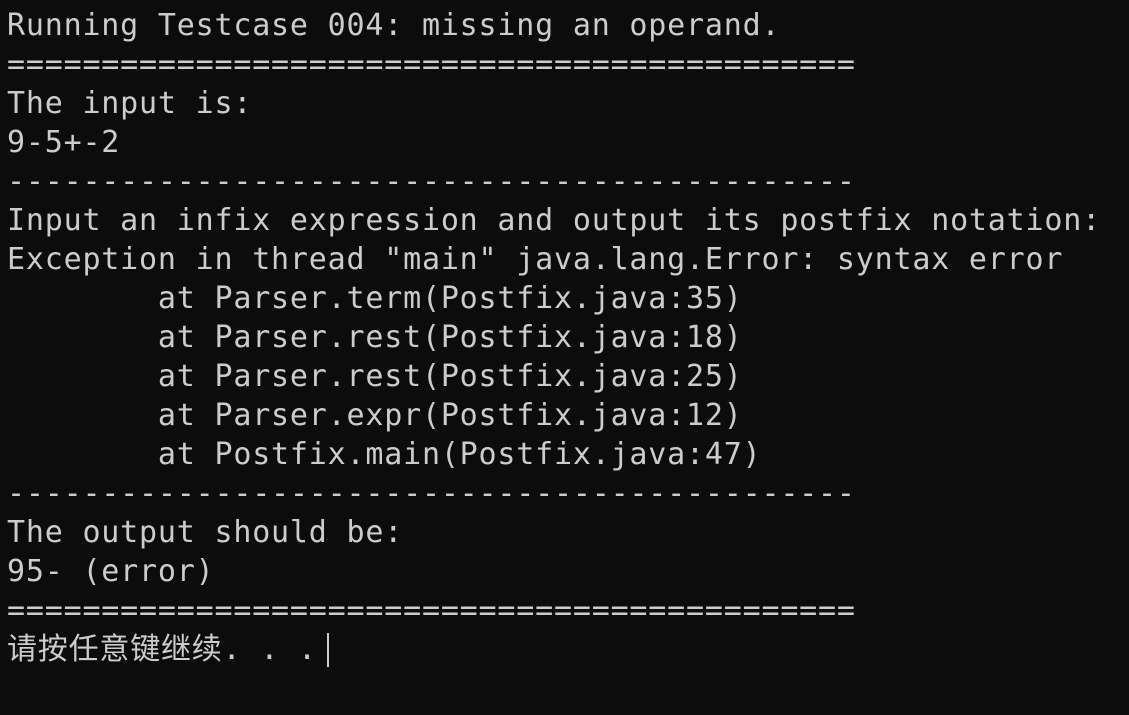 Image resolution: width=1129 pixels, height=715 pixels. What do you see at coordinates (384, 454) in the screenshot?
I see `stack-trace-line: at Postfix.main(Postfix.java:47)` at bounding box center [384, 454].